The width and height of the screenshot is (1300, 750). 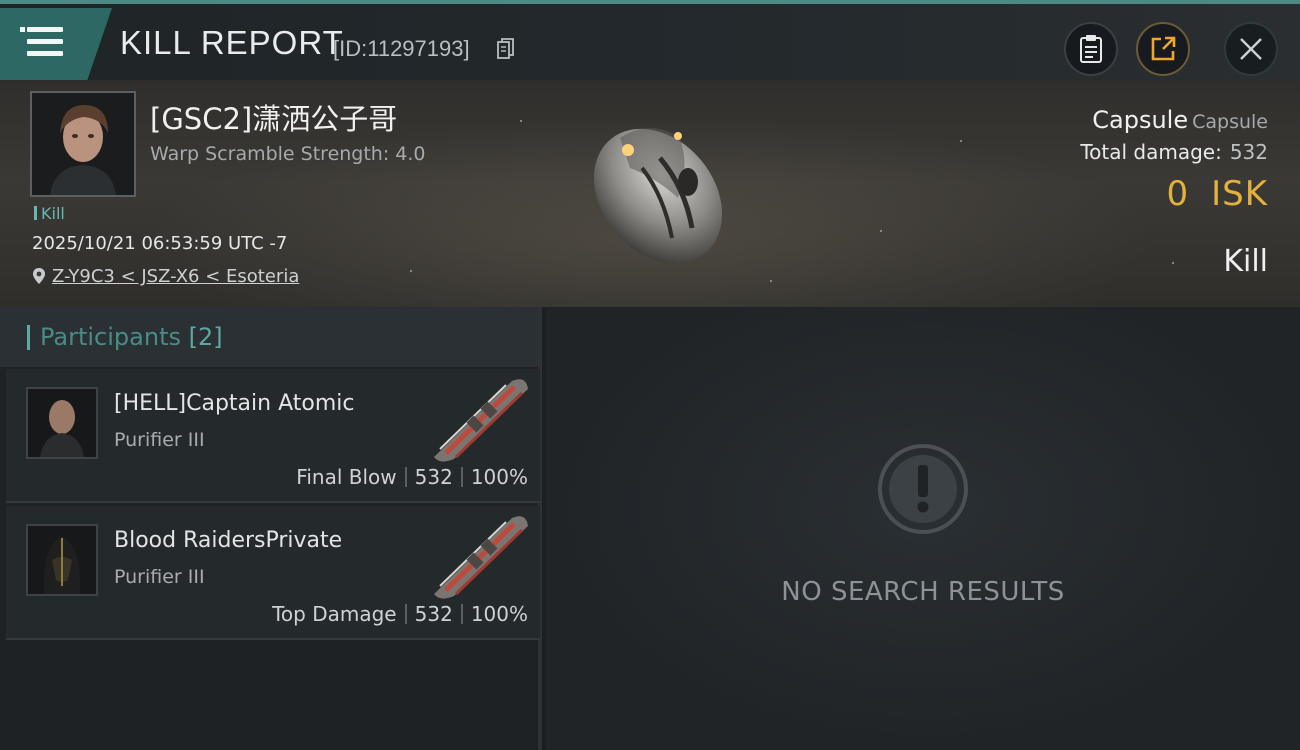 I want to click on total-damage-value: 532, so click(x=1248, y=152).